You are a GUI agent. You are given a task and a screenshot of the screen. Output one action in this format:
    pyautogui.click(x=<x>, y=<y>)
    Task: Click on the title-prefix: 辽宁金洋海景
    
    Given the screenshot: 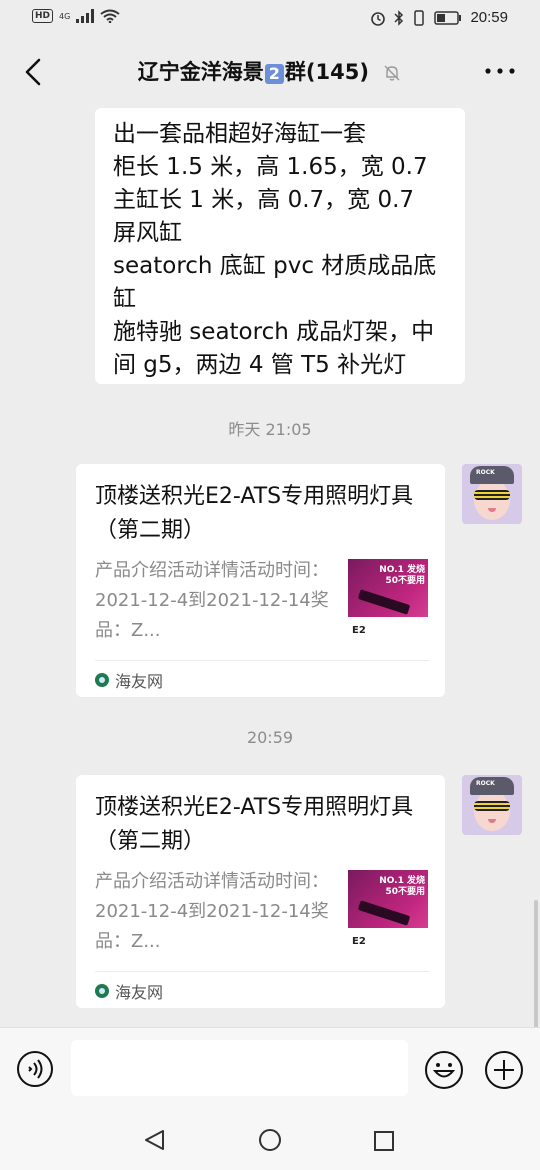 What is the action you would take?
    pyautogui.click(x=200, y=72)
    